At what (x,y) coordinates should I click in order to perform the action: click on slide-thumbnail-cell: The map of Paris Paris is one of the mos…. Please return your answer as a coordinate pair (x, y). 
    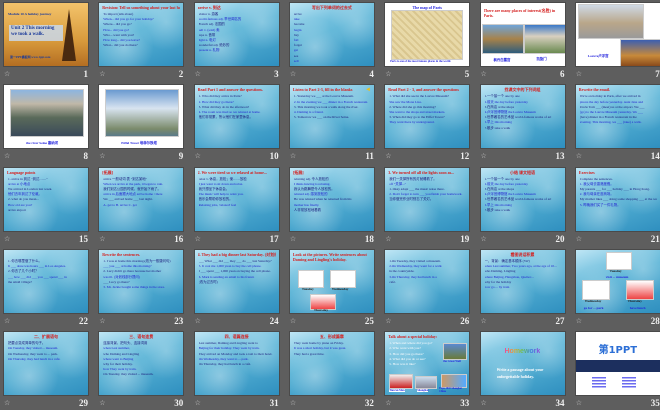
    Looking at the image, I should click on (428, 42).